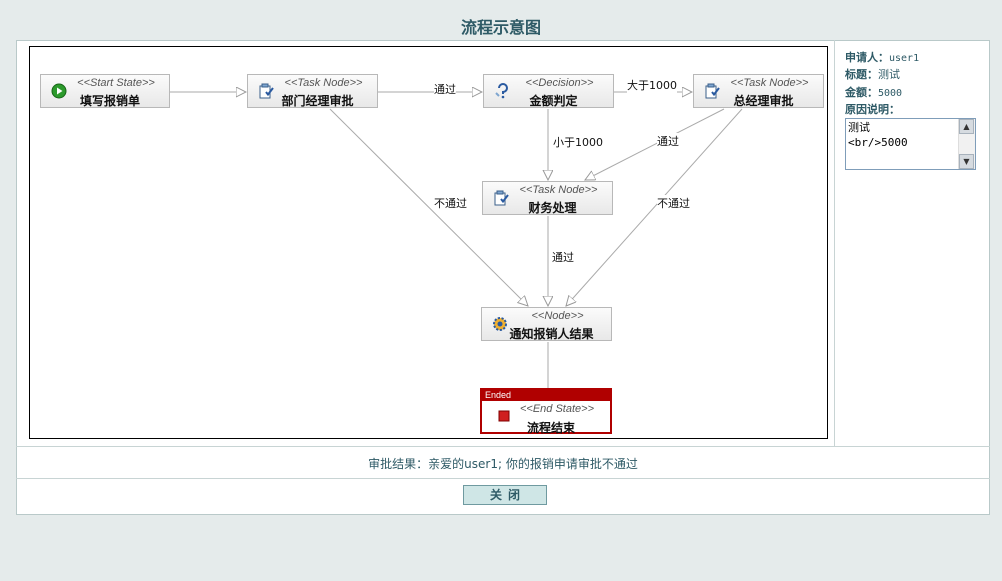 The height and width of the screenshot is (581, 1002). I want to click on title-row: 标题：测试, so click(872, 74).